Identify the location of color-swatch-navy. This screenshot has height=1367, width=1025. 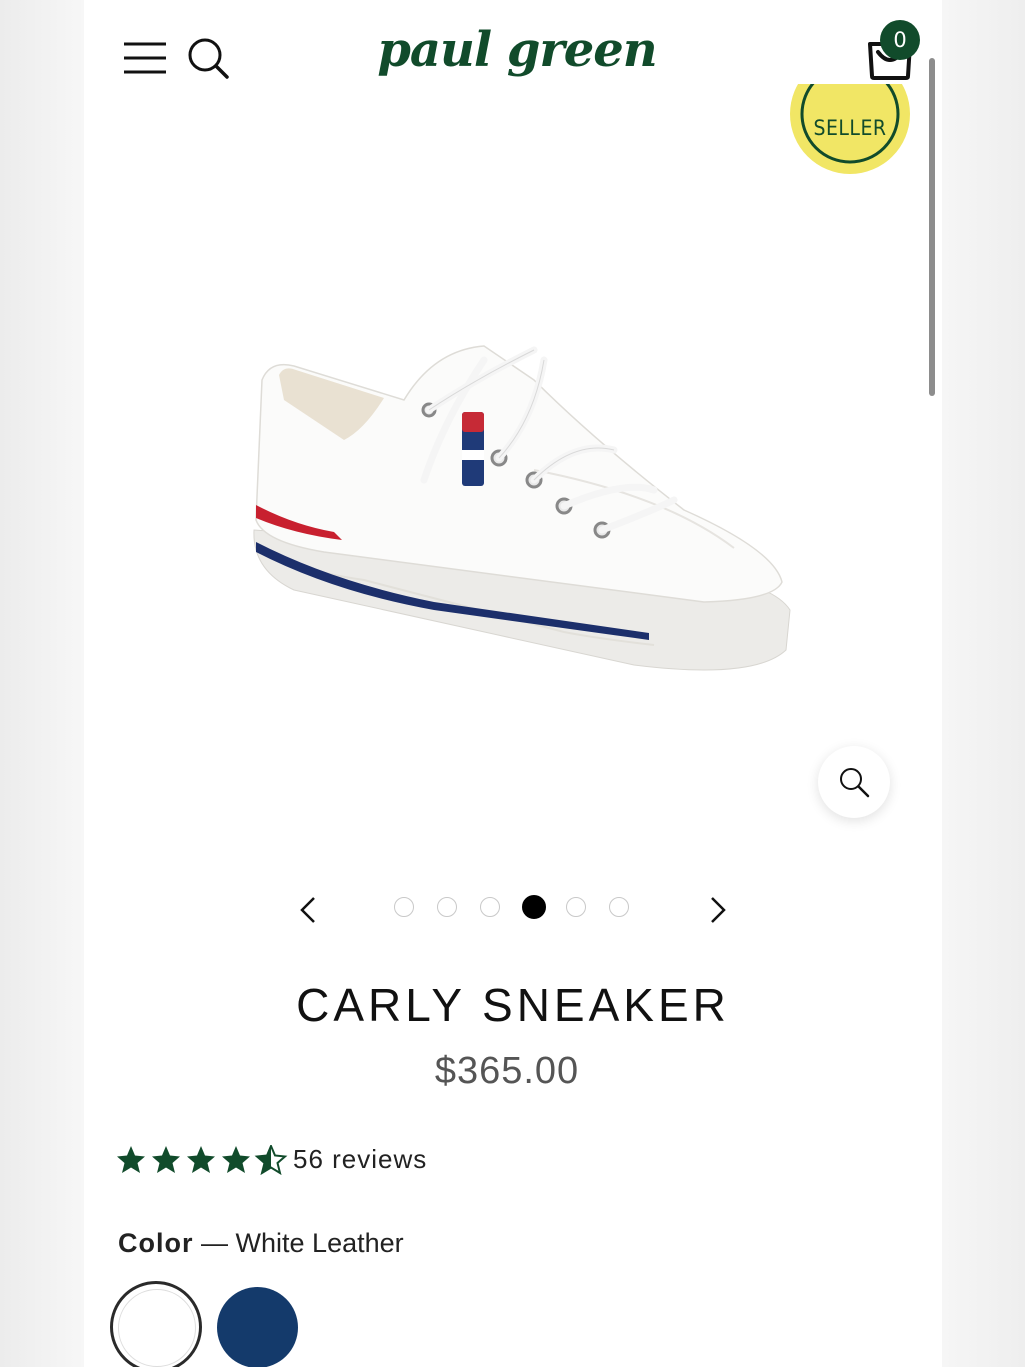
(257, 1327).